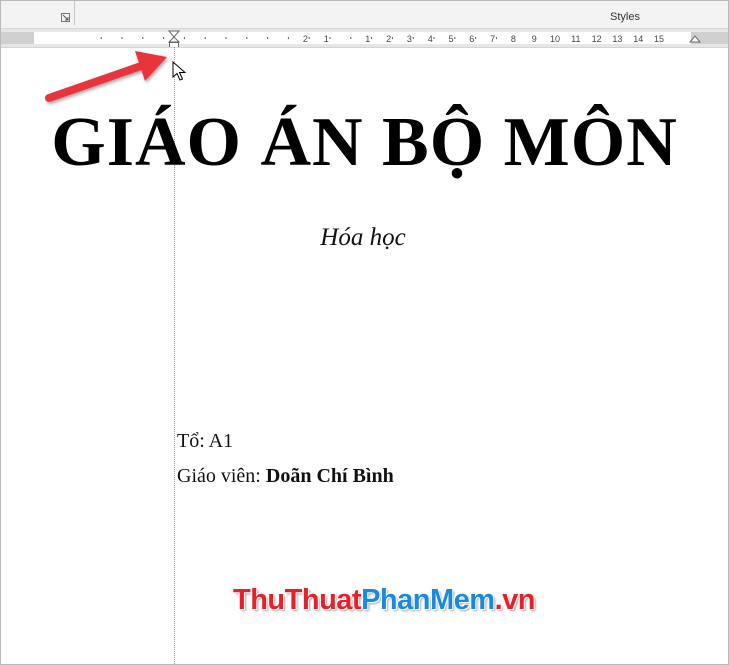  I want to click on ribbon-strip: Styles, so click(364, 15).